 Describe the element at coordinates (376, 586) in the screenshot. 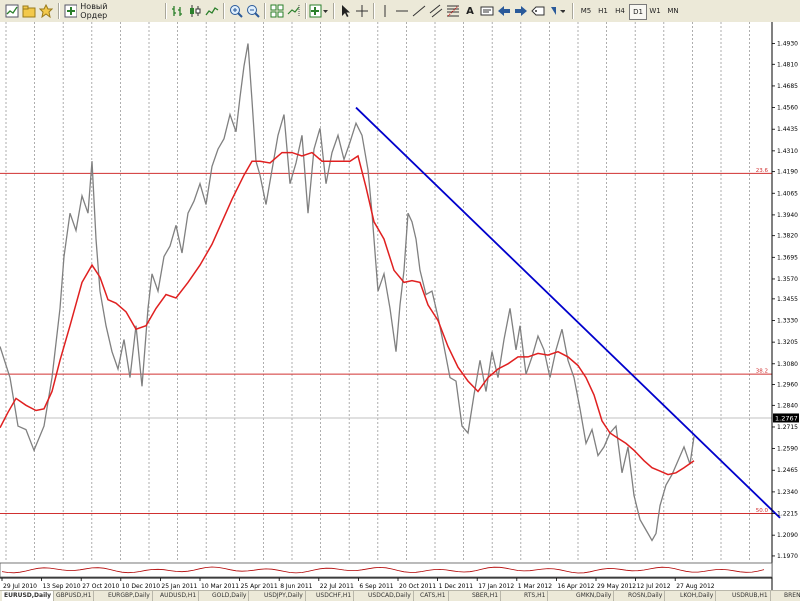

I see `time-tick-label: 6 Sep 2011` at that location.